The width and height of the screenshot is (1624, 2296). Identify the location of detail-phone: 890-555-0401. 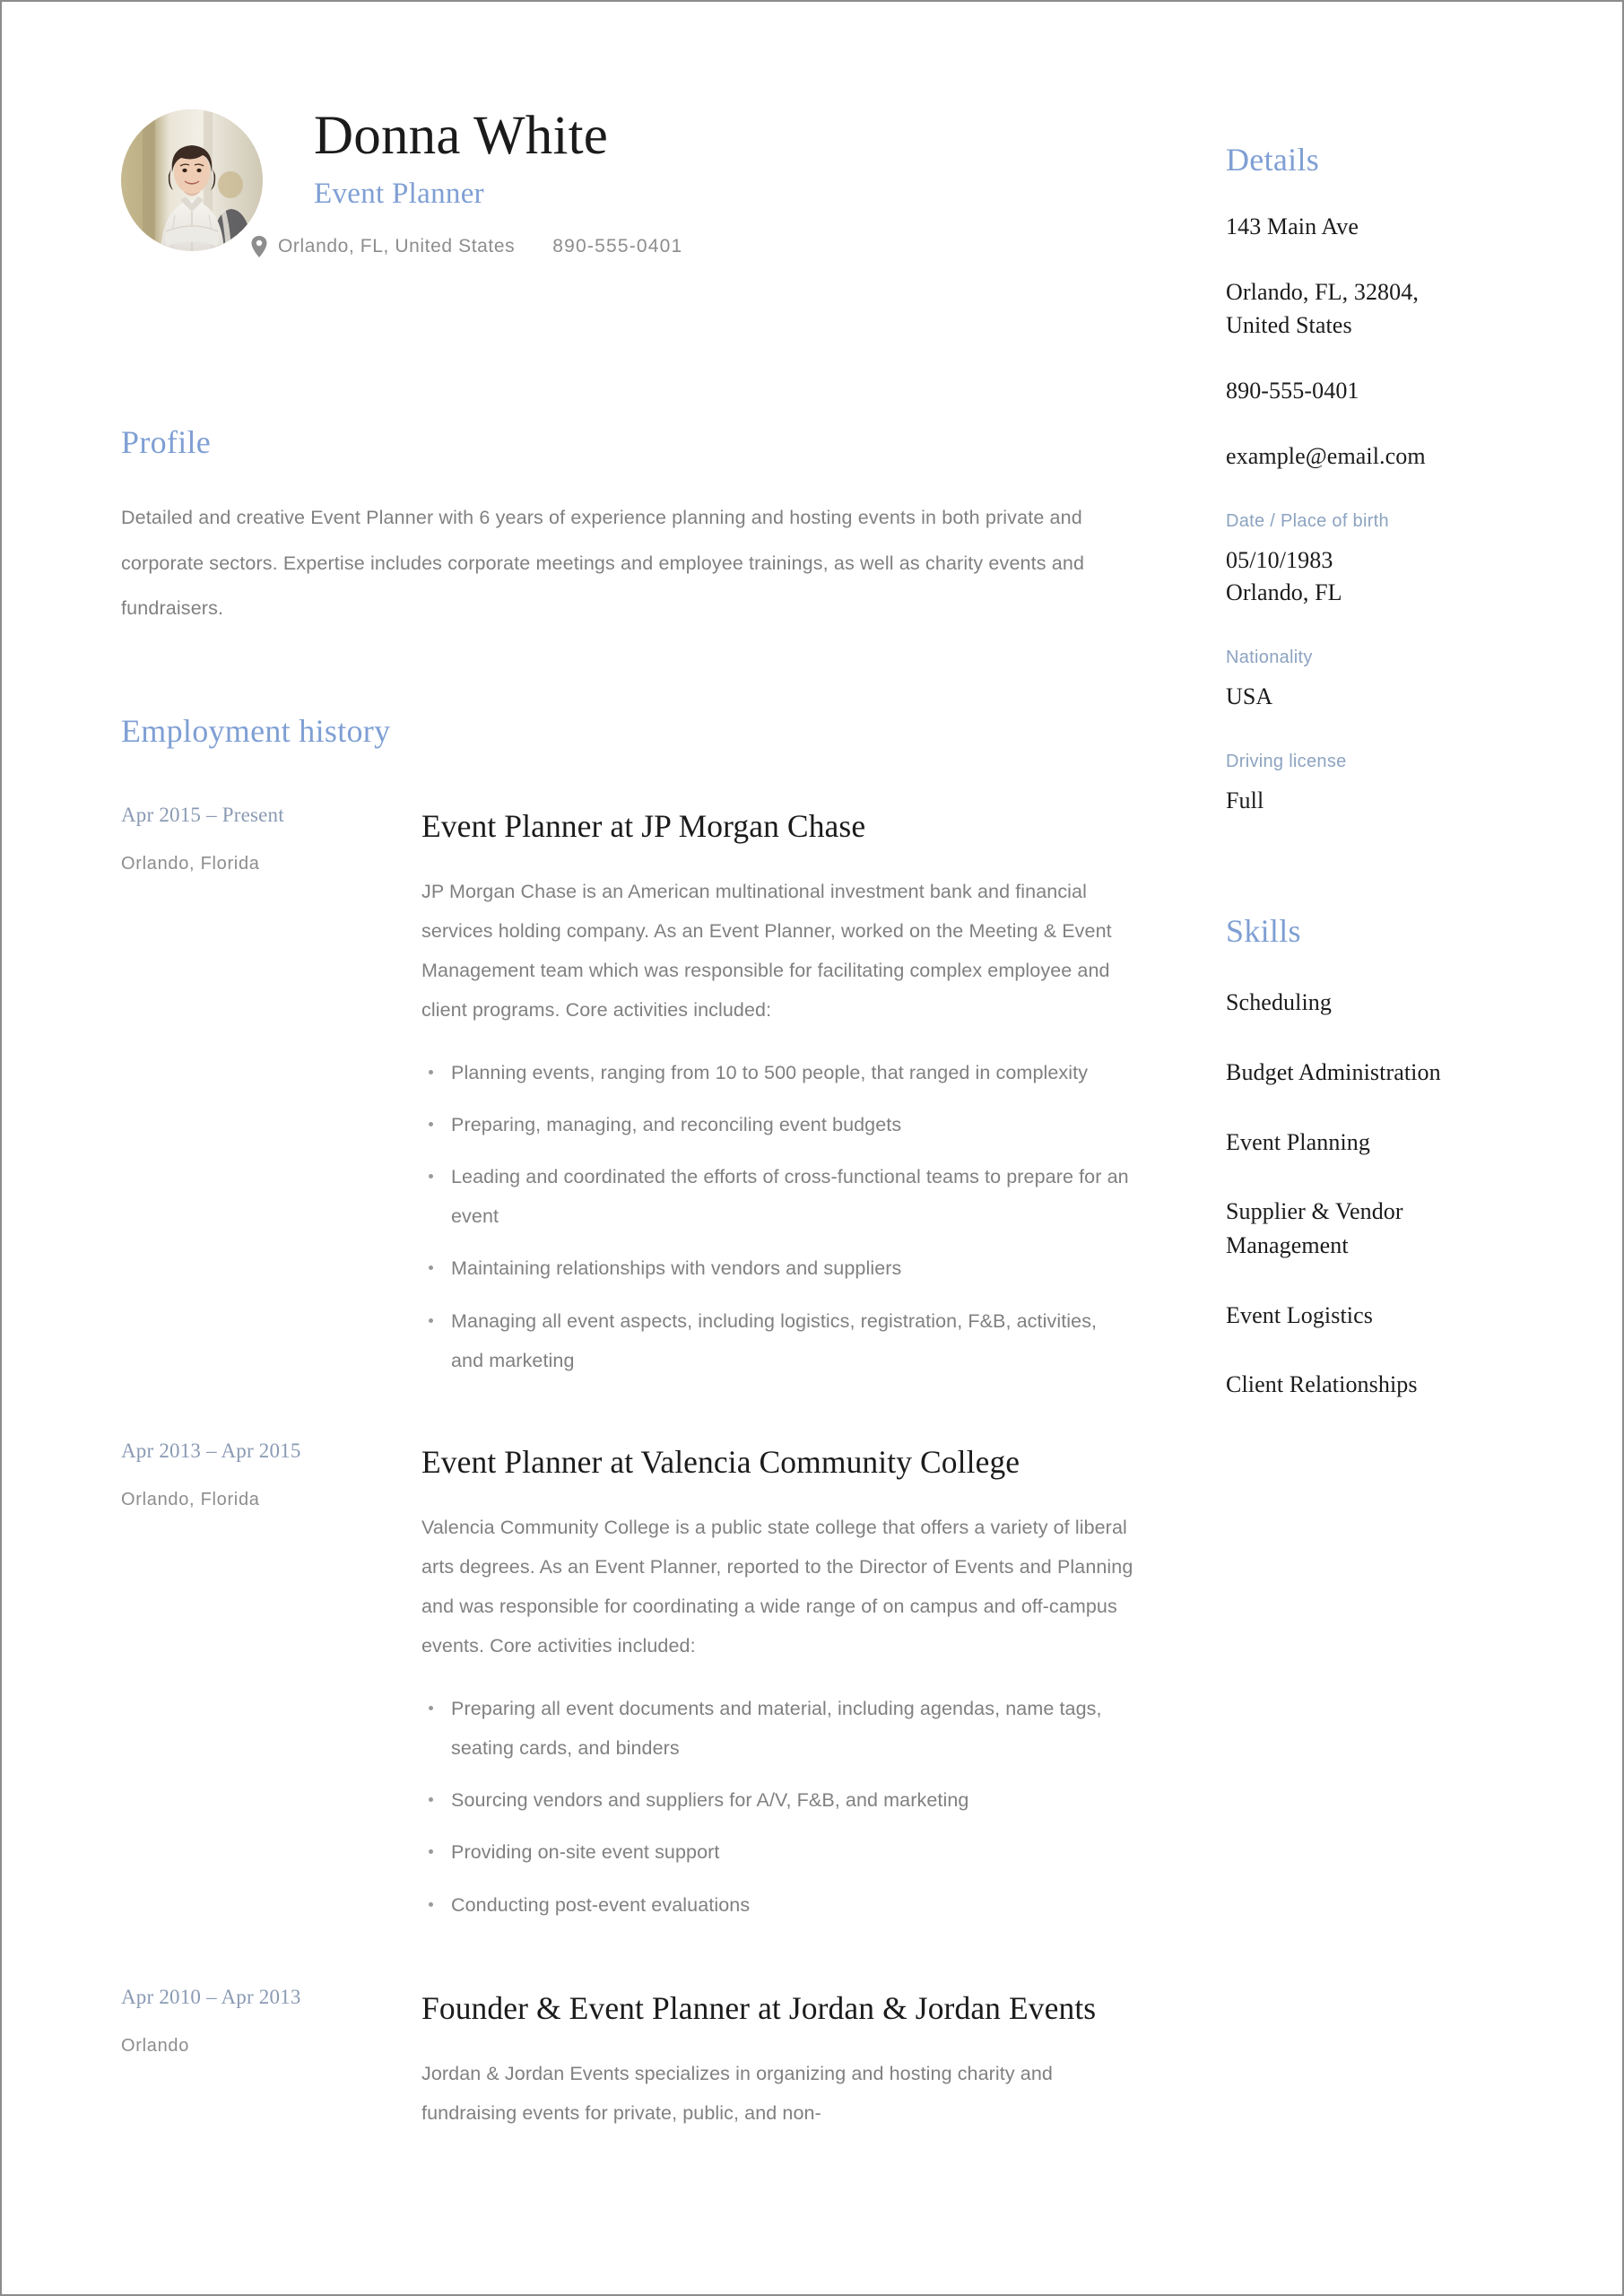
(1292, 390).